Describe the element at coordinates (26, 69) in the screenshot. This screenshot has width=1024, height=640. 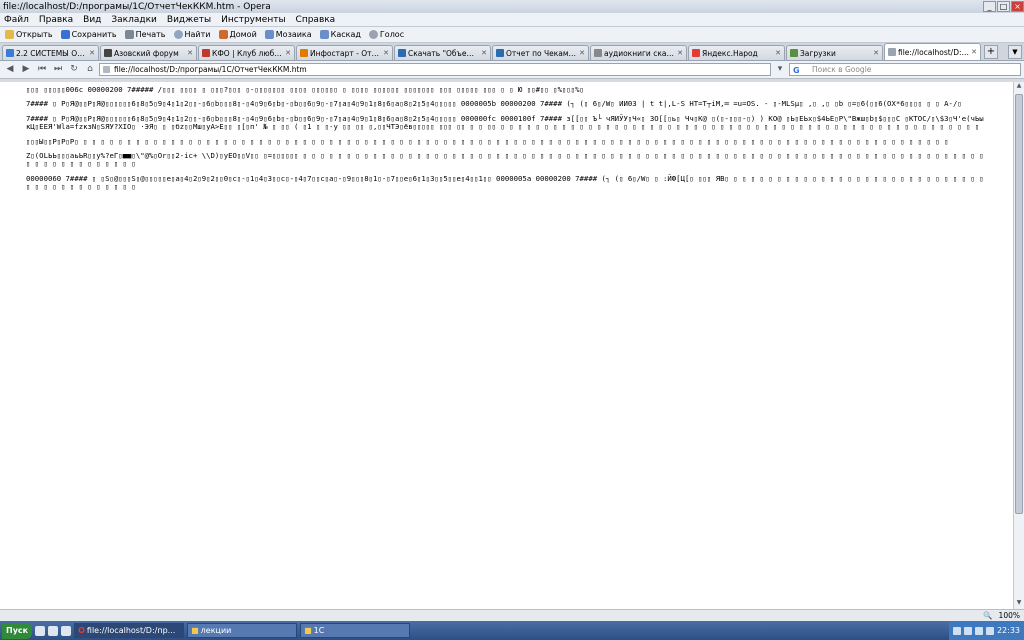
I see `forward-icon: ▶` at that location.